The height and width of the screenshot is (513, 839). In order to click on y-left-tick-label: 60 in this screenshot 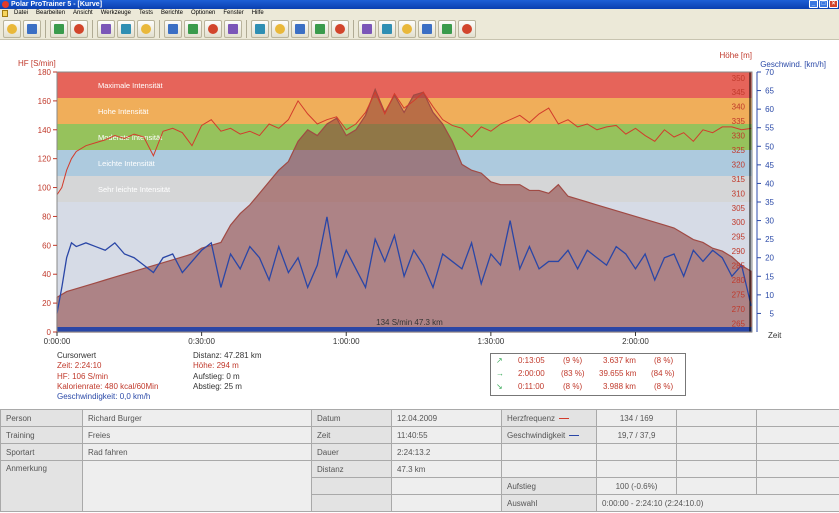, I will do `click(46, 245)`.